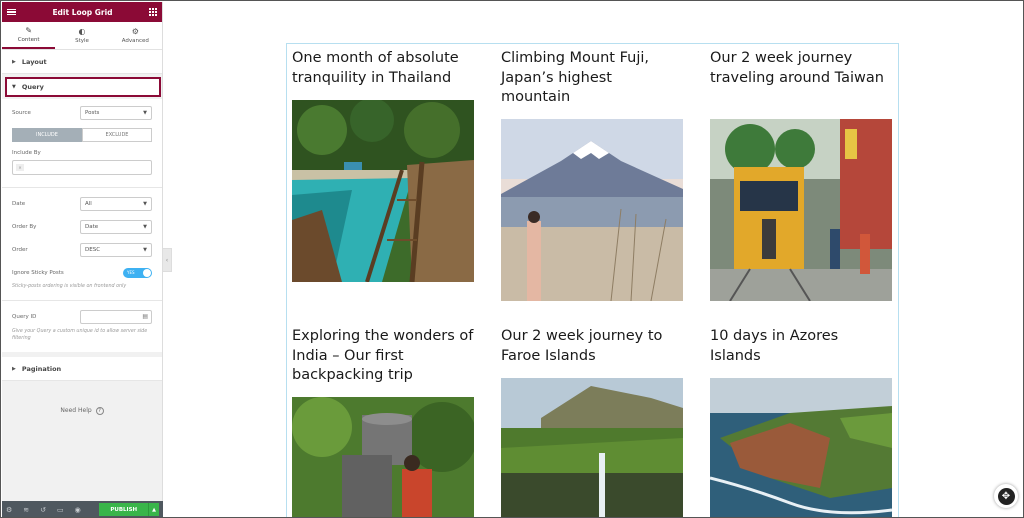 This screenshot has height=518, width=1024. I want to click on post-image-india, so click(383, 457).